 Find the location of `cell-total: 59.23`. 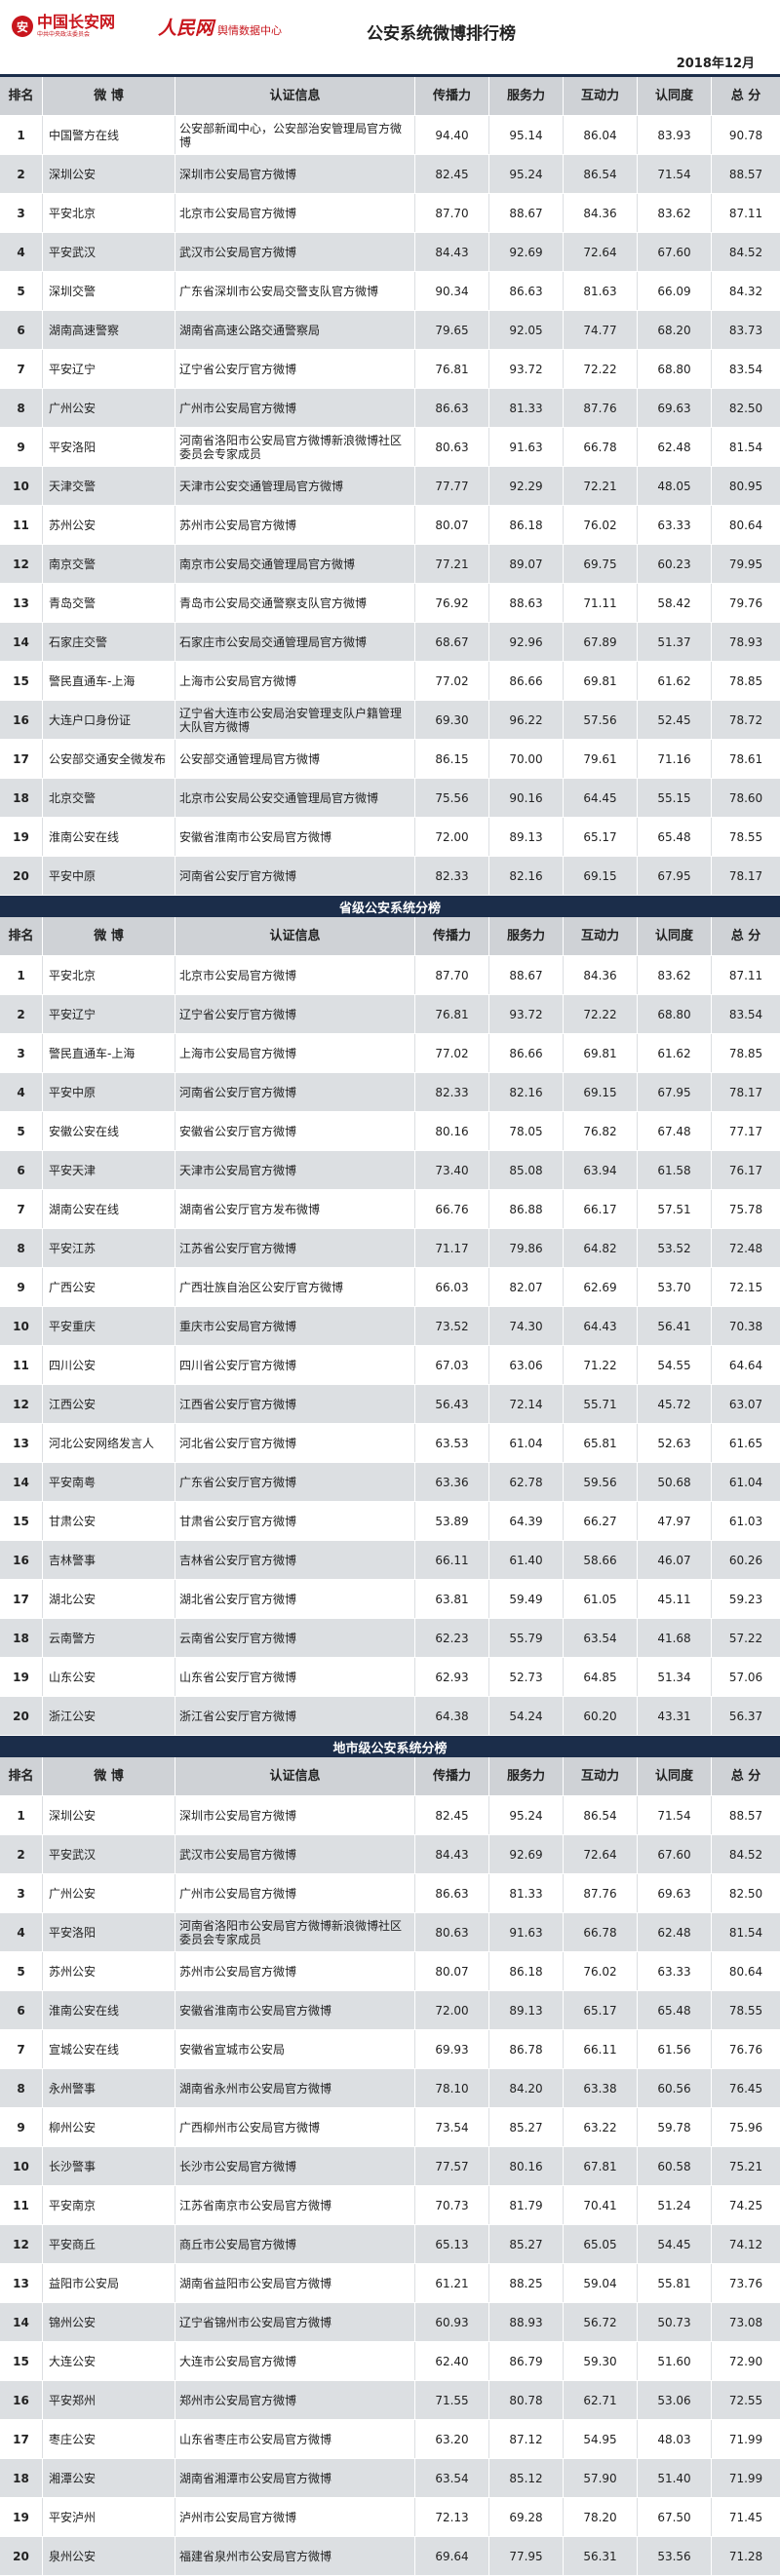

cell-total: 59.23 is located at coordinates (745, 1599).